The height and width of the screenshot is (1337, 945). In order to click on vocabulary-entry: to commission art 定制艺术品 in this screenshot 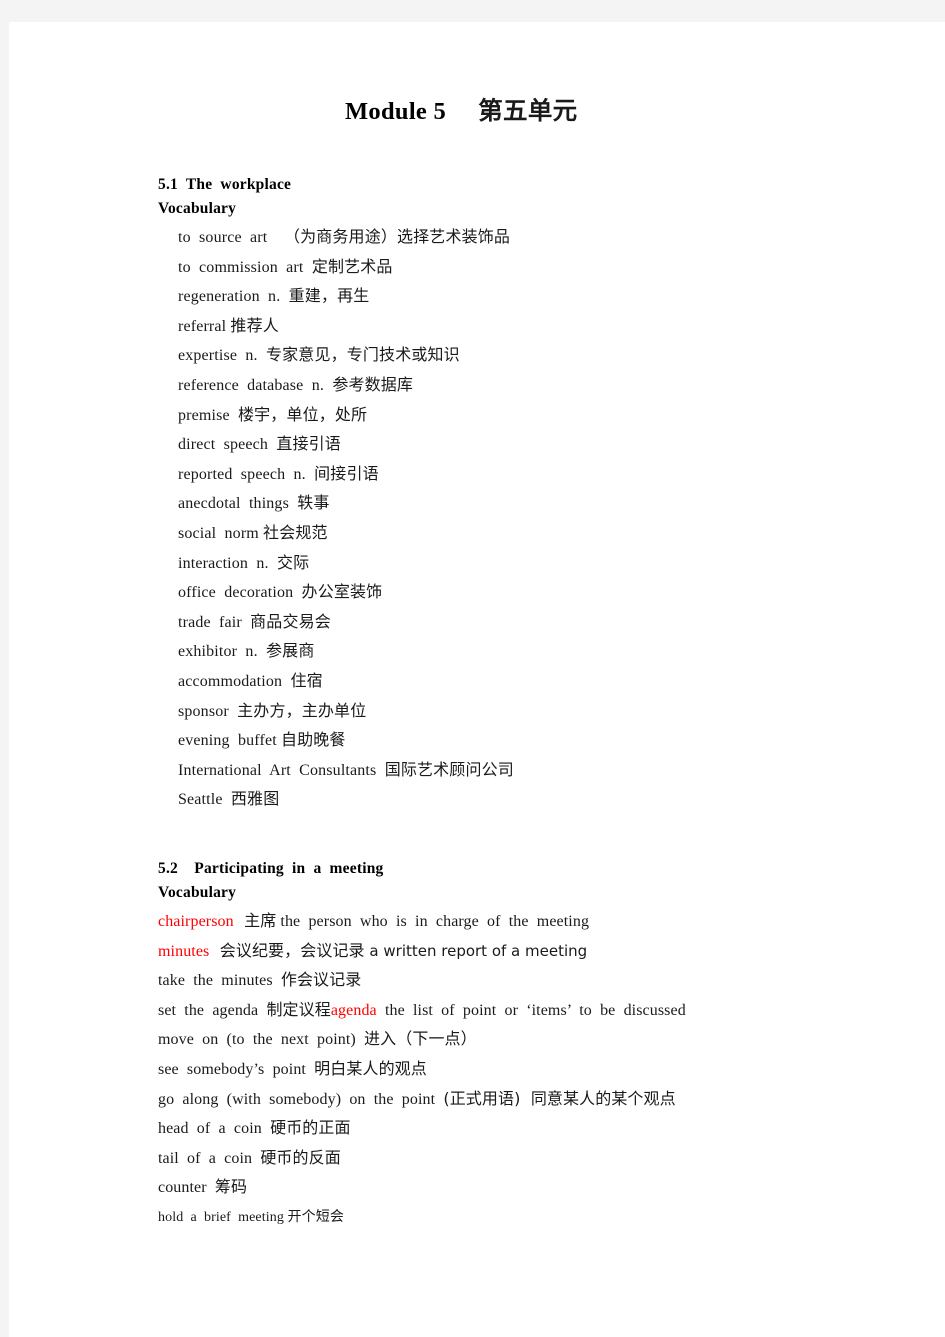, I will do `click(513, 268)`.